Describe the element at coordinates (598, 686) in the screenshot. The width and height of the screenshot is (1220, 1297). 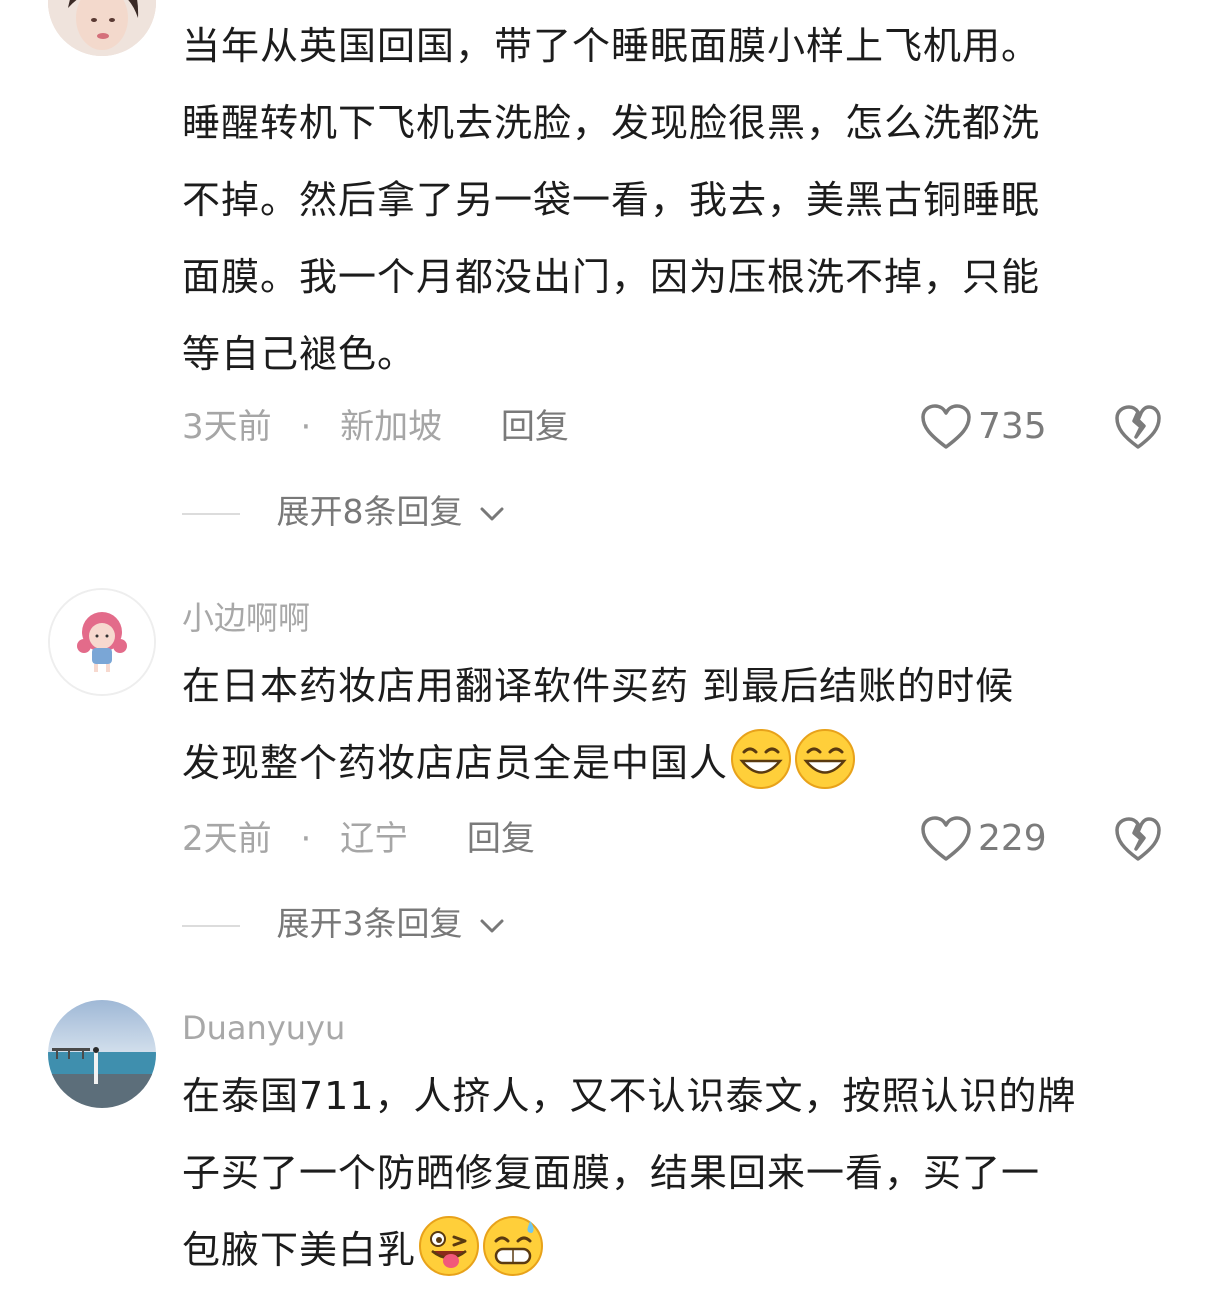
I see `comment-line: 在日本药妆店用翻译软件买药 到最后结账的时候` at that location.